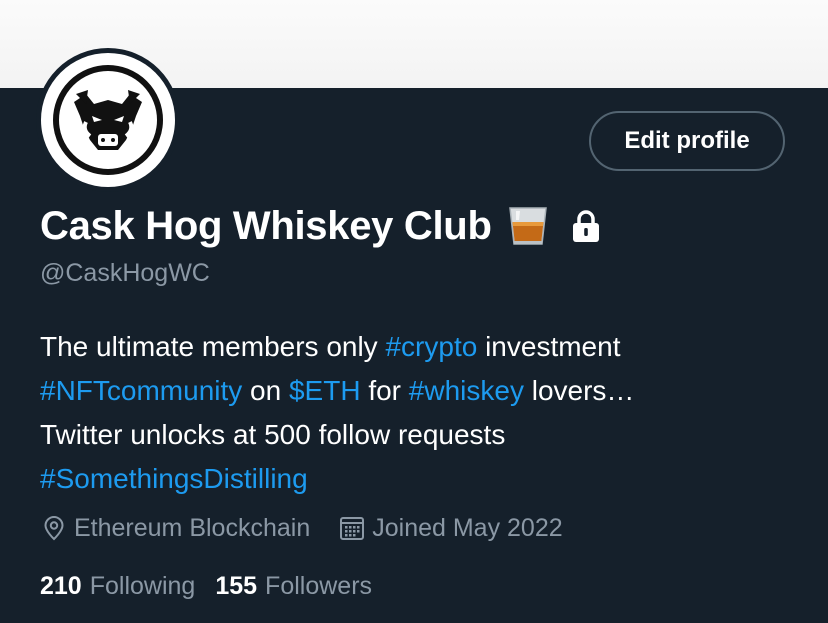 This screenshot has height=623, width=828. Describe the element at coordinates (236, 585) in the screenshot. I see `followers-count: 155` at that location.